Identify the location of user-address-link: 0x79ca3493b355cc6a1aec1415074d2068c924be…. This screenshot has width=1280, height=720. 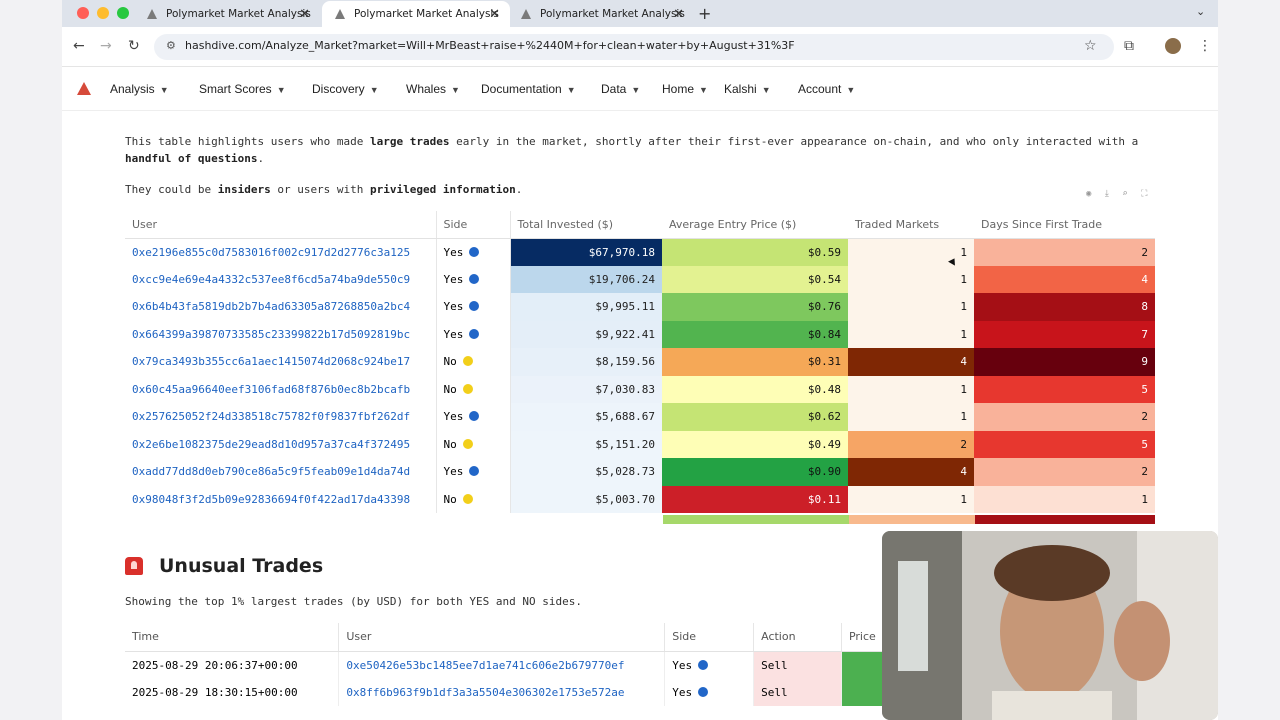
(280, 362).